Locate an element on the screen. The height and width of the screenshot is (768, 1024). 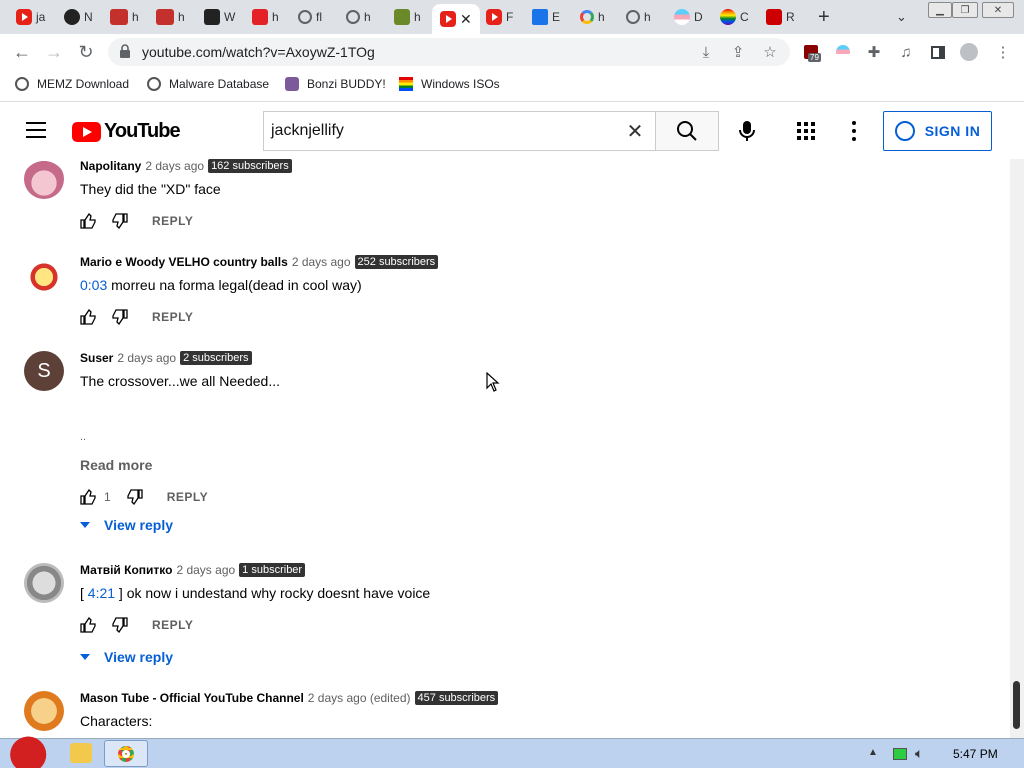
tray-up-arrow-icon: ▲ is located at coordinates (873, 752).